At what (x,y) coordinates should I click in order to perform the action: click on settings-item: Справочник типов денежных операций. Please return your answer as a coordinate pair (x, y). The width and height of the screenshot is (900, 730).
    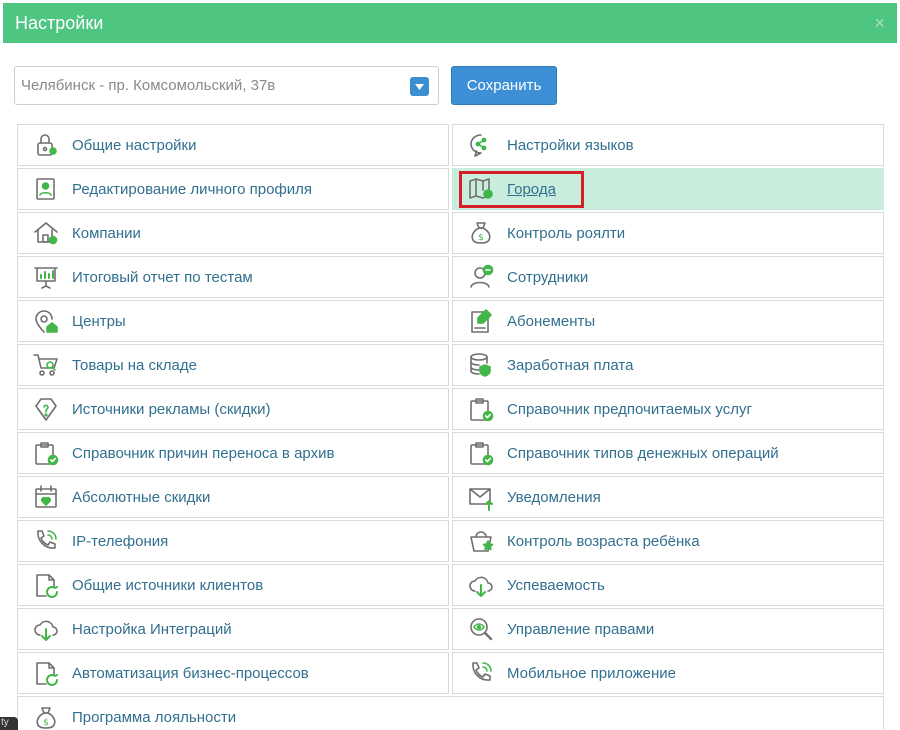
    Looking at the image, I should click on (668, 453).